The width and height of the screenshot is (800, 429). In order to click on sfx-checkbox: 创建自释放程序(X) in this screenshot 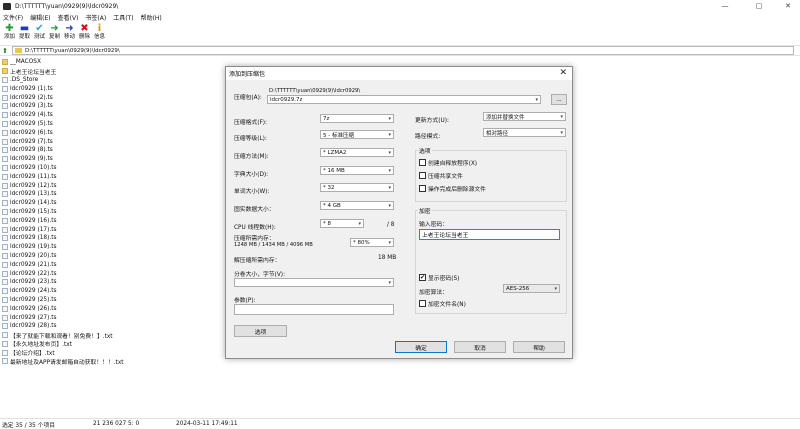, I will do `click(448, 162)`.